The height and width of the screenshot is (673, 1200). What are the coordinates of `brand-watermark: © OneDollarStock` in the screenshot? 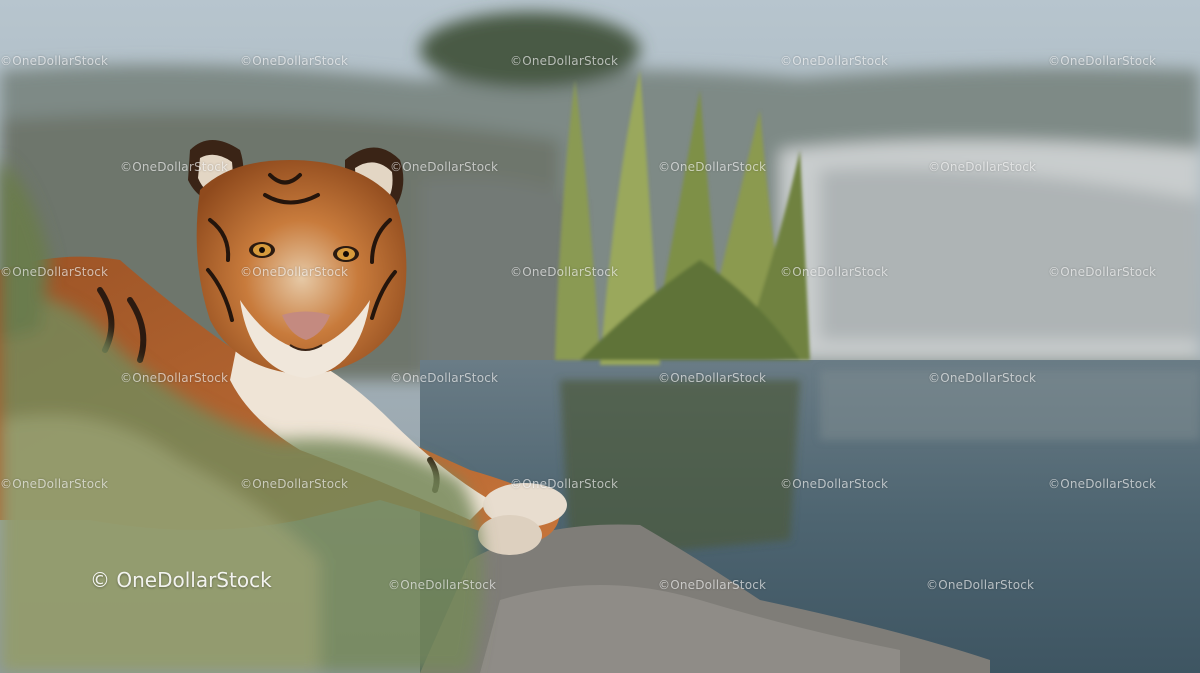 It's located at (181, 580).